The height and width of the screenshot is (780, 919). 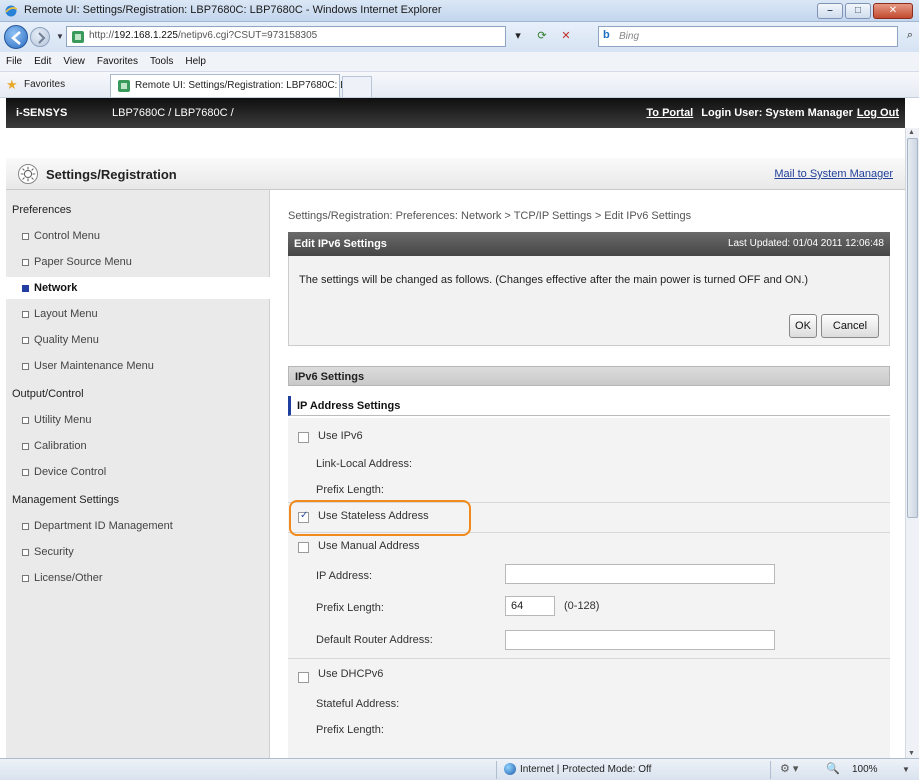 I want to click on refresh-icon: ⟳, so click(x=542, y=36).